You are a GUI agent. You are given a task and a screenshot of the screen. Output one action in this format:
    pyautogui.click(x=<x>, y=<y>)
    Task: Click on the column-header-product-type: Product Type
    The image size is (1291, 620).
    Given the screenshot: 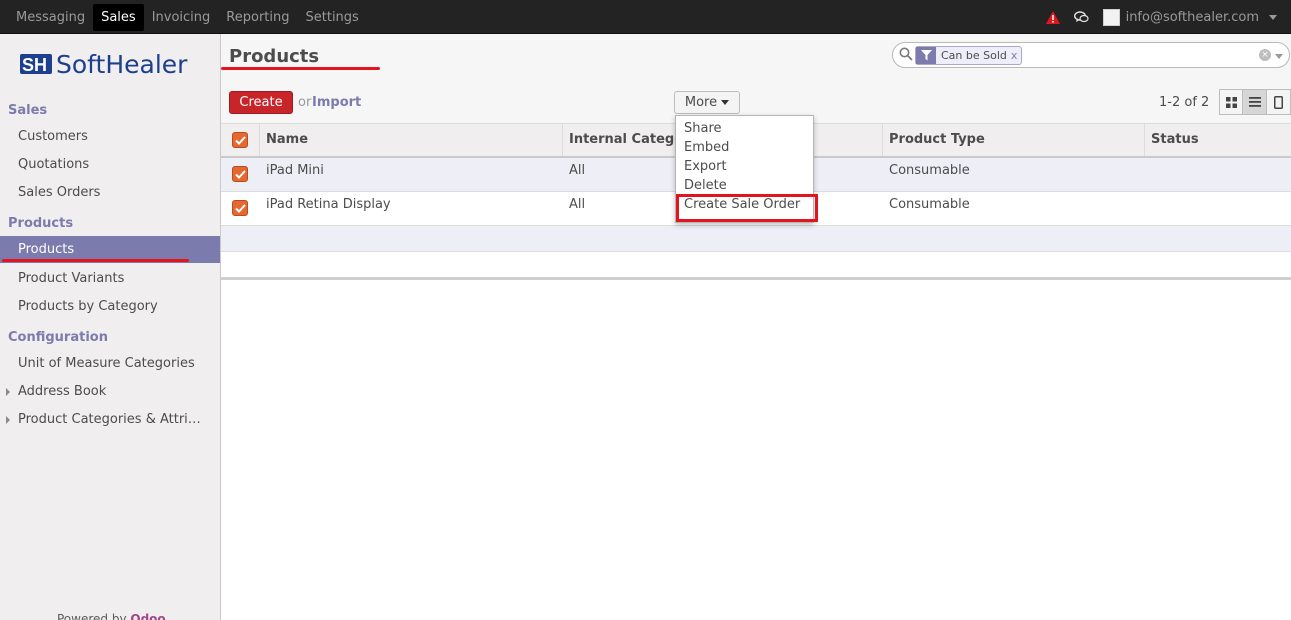 What is the action you would take?
    pyautogui.click(x=1014, y=140)
    